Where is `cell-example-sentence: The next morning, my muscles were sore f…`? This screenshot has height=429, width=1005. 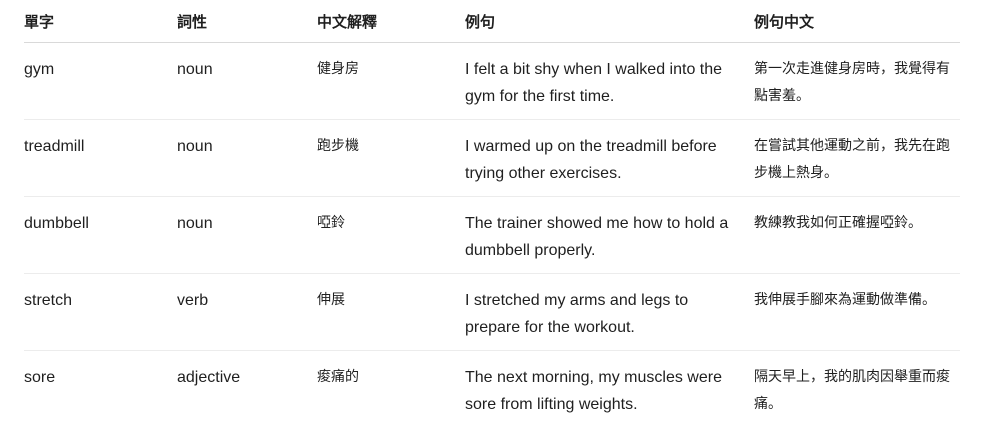 cell-example-sentence: The next morning, my muscles were sore f… is located at coordinates (593, 391).